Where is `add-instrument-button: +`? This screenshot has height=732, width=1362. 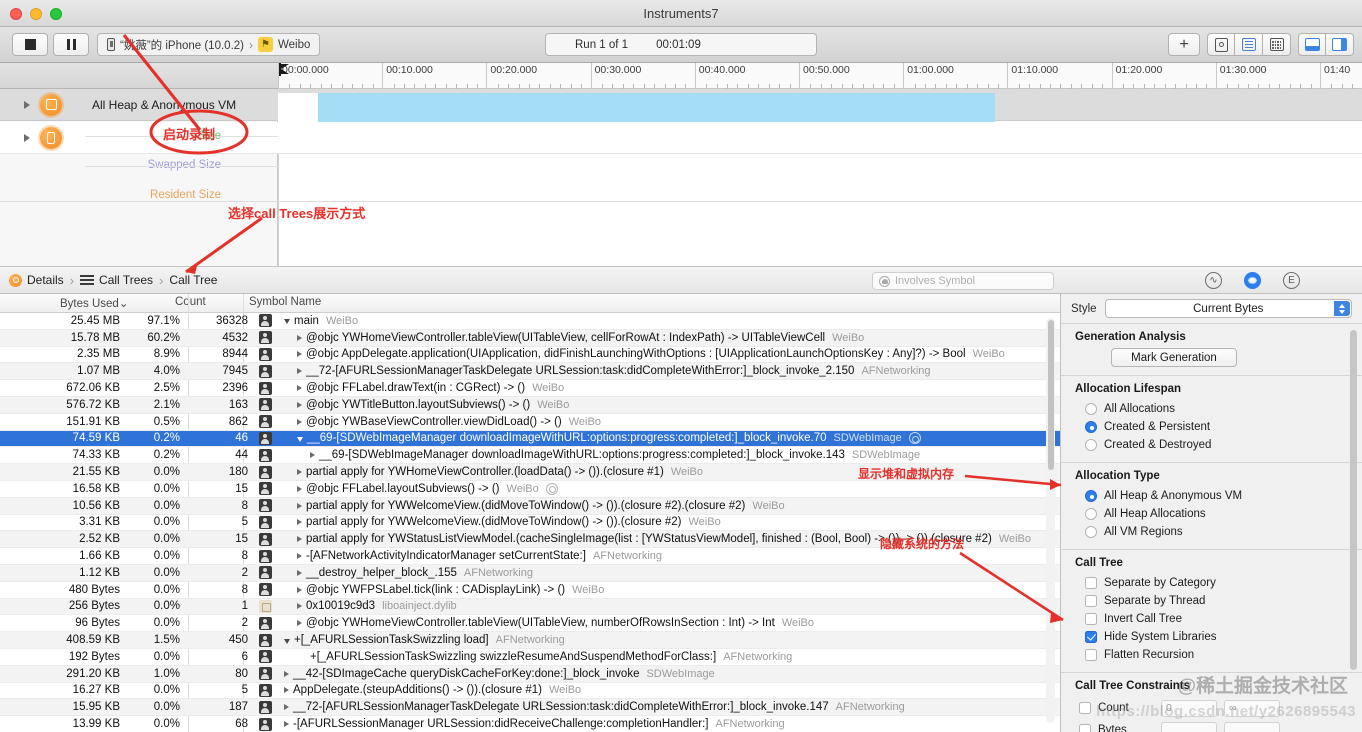 add-instrument-button: + is located at coordinates (1184, 44).